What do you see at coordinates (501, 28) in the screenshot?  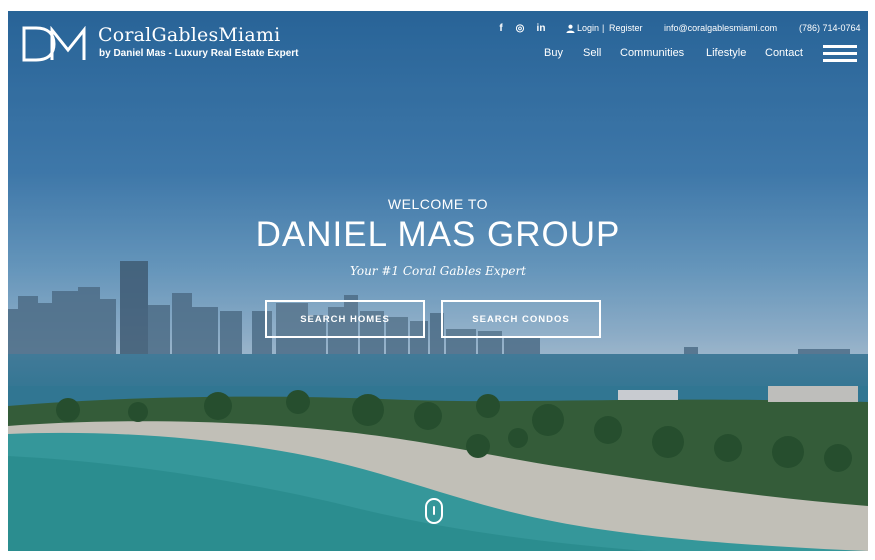 I see `facebook-icon: f` at bounding box center [501, 28].